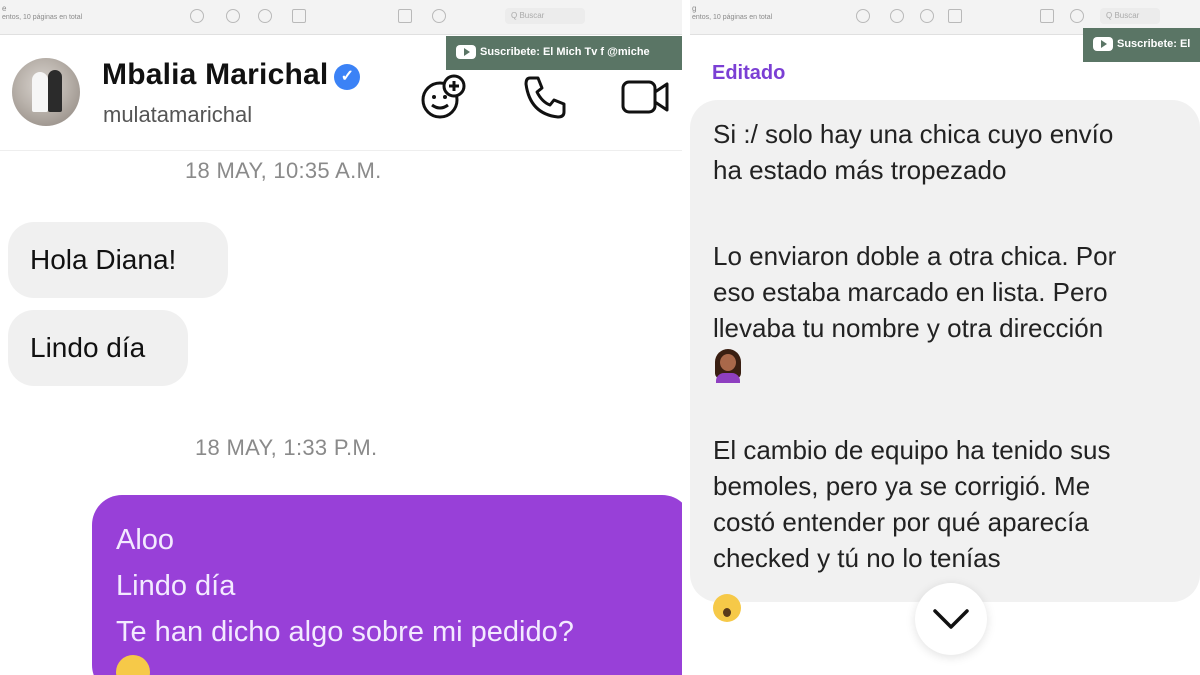 The image size is (1200, 675). Describe the element at coordinates (88, 347) in the screenshot. I see `message-text: Lindo día` at that location.